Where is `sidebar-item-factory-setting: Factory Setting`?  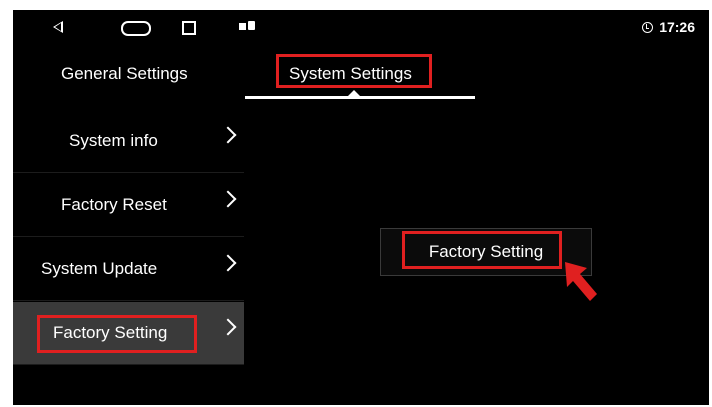 sidebar-item-factory-setting: Factory Setting is located at coordinates (128, 333).